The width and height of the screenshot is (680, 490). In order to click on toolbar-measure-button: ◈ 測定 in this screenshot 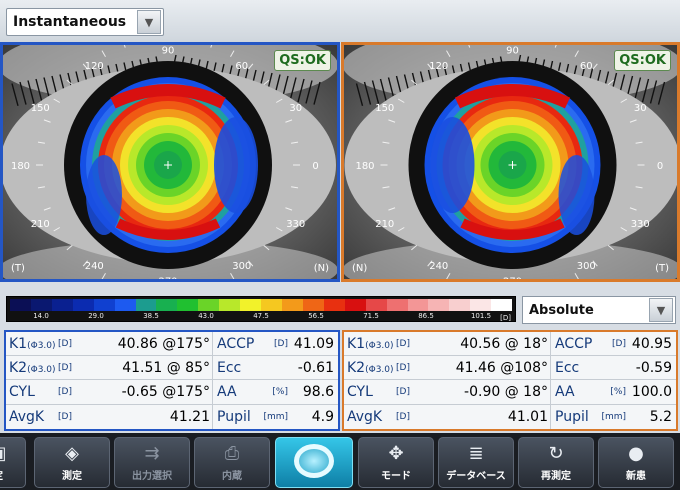, I will do `click(72, 462)`.